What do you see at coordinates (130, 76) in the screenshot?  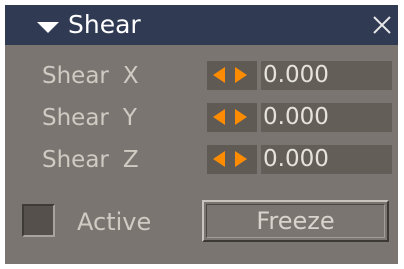 I see `shear-x-axis: X` at bounding box center [130, 76].